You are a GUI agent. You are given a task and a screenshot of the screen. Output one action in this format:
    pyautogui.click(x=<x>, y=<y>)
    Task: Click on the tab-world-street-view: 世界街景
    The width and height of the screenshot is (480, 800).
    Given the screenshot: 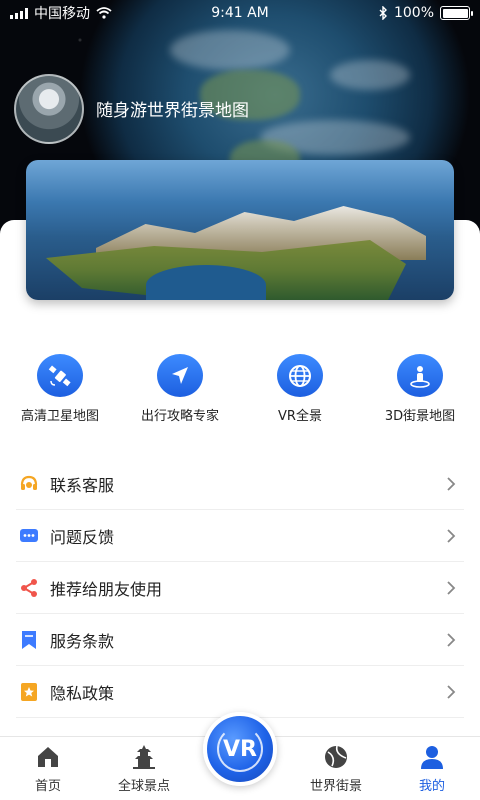 What is the action you would take?
    pyautogui.click(x=336, y=768)
    